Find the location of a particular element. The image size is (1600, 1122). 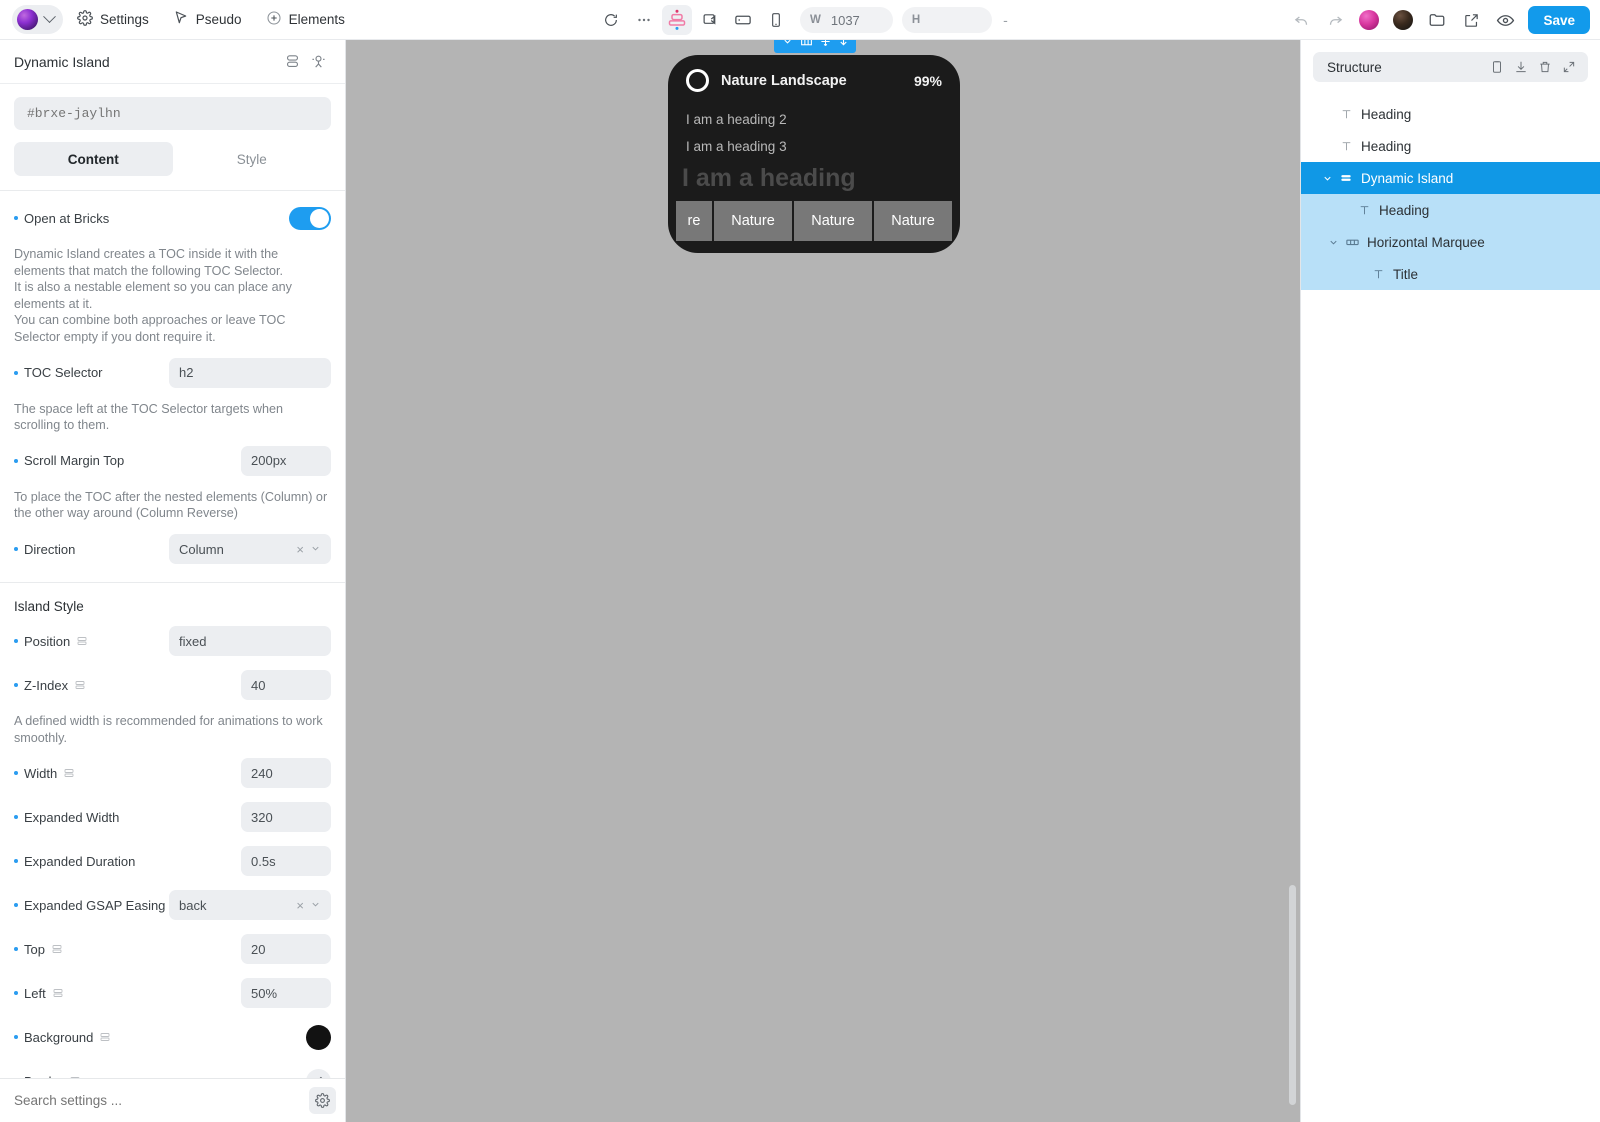

tree-item-dynamic-island: Dynamic Island is located at coordinates (1450, 178).